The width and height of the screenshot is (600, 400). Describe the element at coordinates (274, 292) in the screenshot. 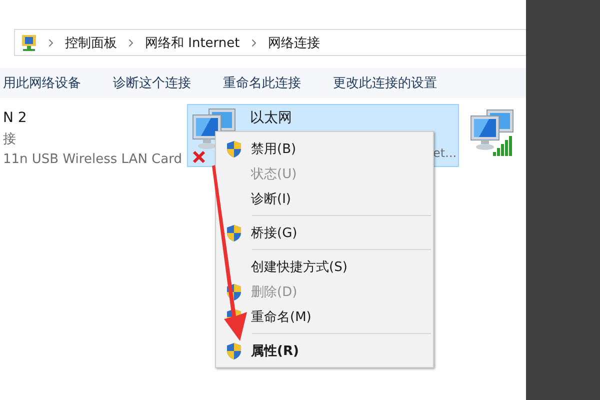

I see `menu-item-label: 删除(D)` at that location.